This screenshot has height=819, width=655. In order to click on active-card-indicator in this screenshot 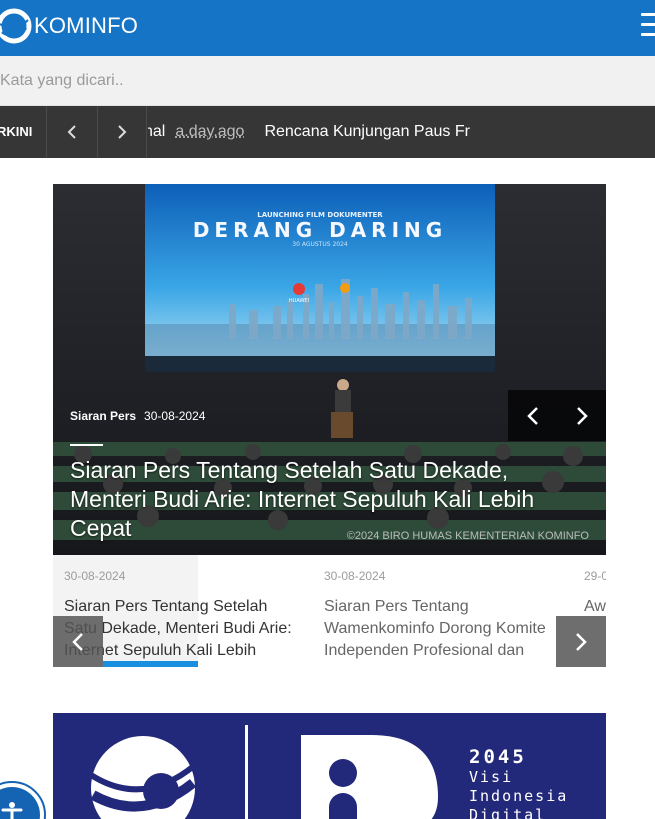, I will do `click(150, 664)`.